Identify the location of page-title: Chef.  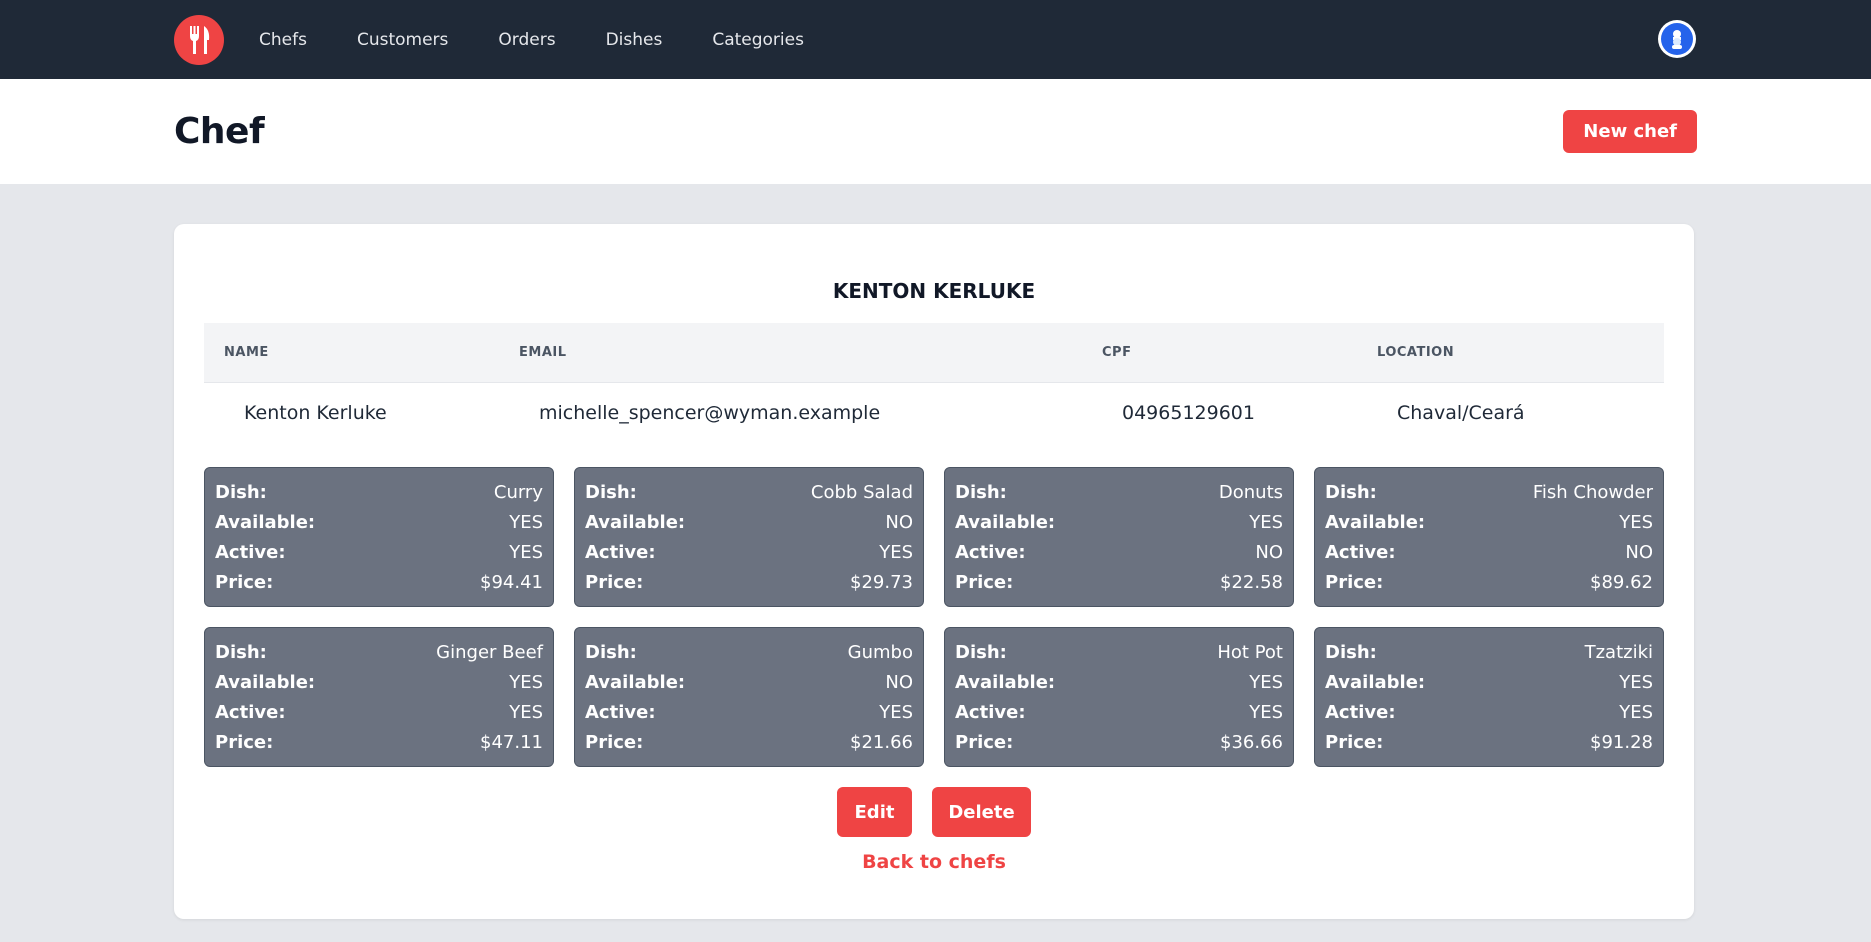
(219, 131).